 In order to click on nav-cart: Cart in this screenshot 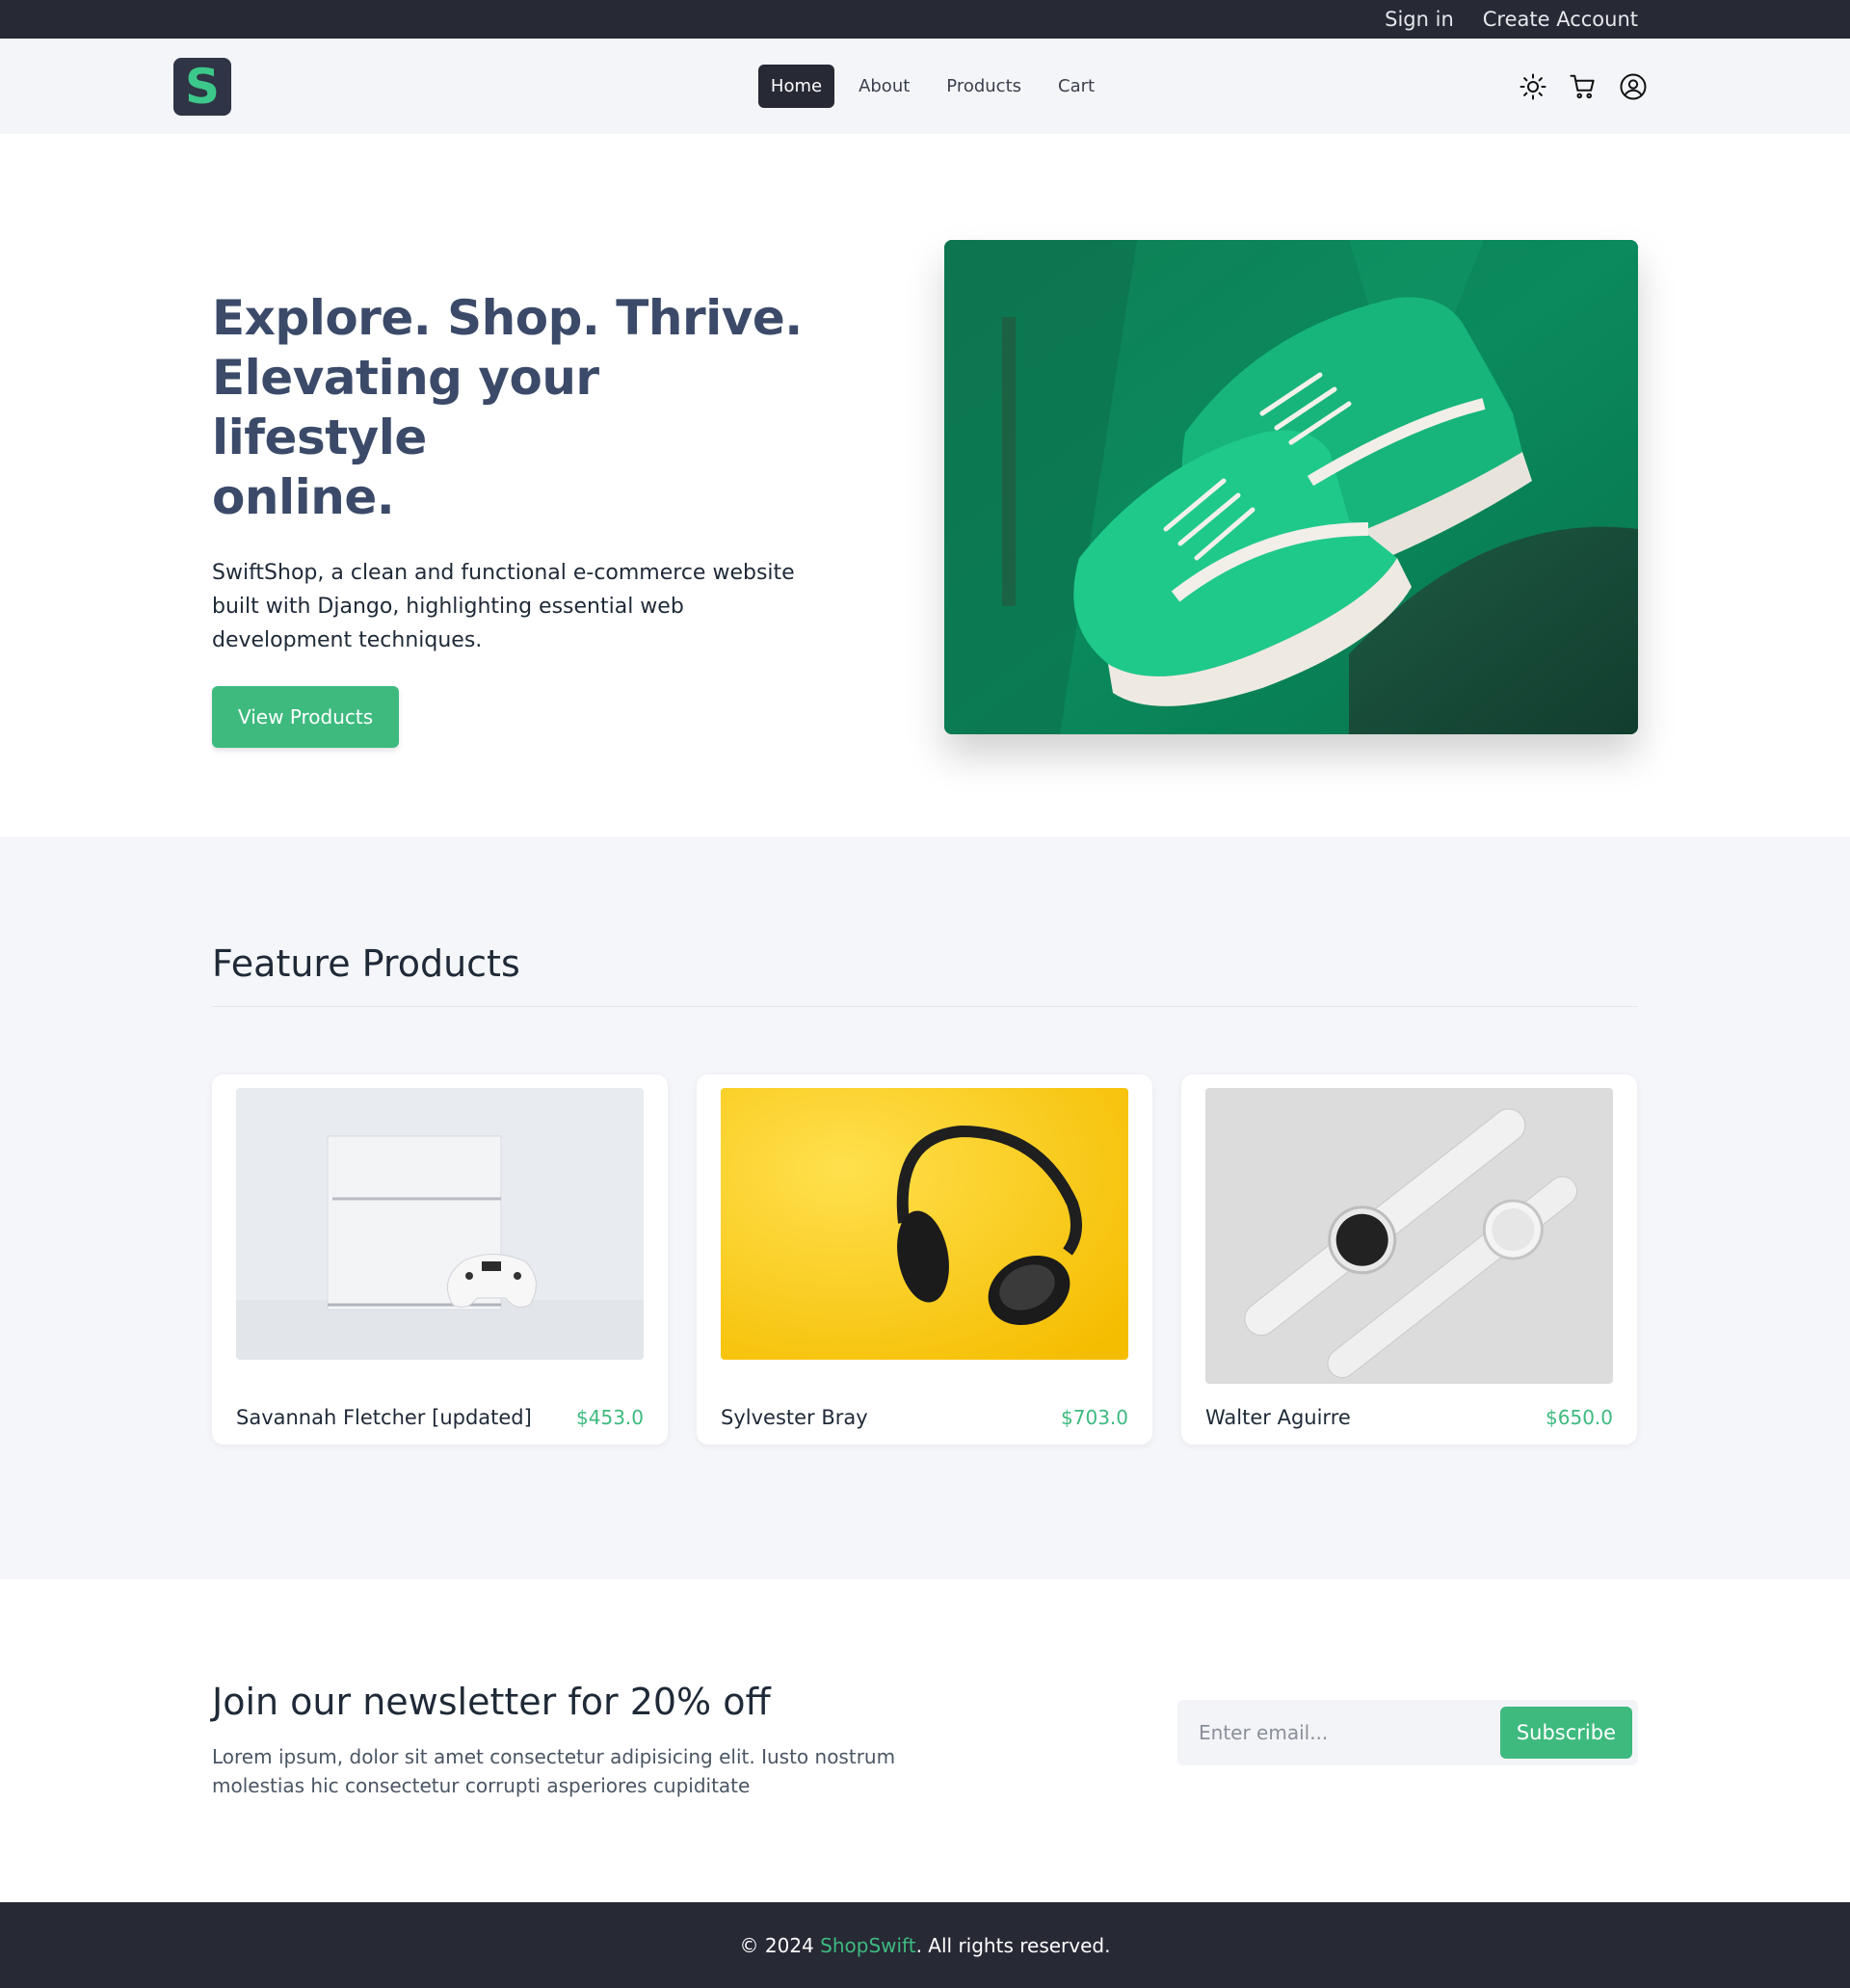, I will do `click(1076, 86)`.